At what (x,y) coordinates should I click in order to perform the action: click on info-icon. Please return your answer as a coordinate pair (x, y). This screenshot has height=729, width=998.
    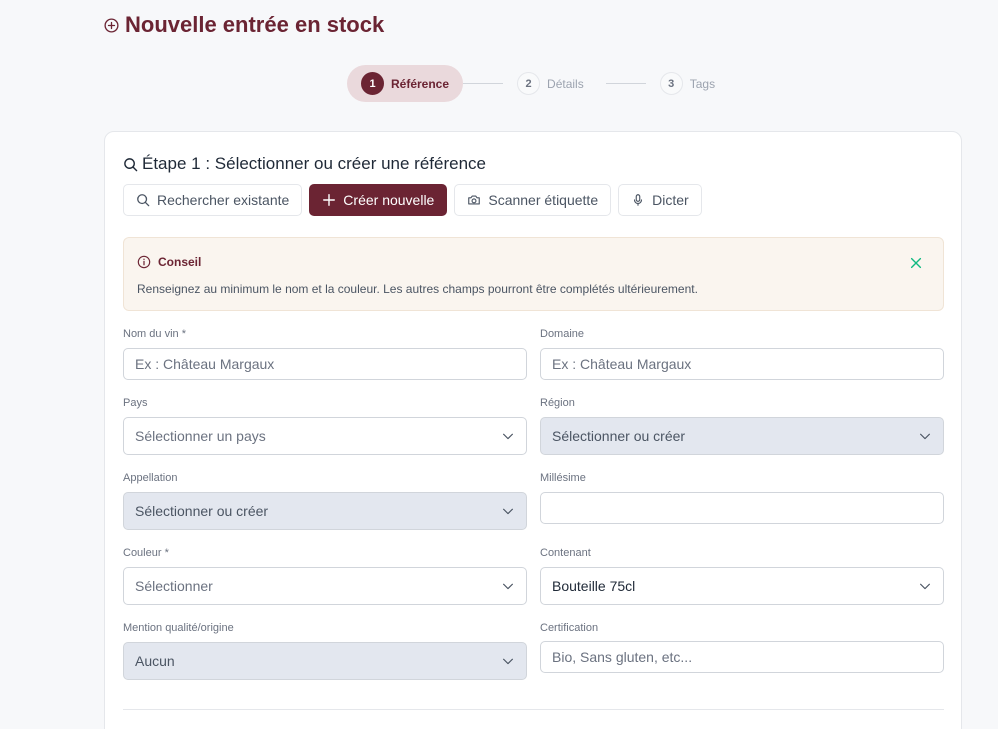
    Looking at the image, I should click on (144, 262).